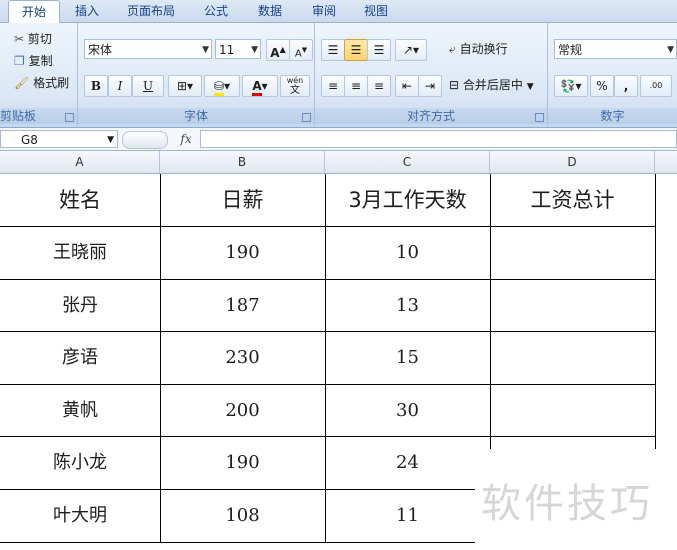  I want to click on table-cell: 张丹, so click(80, 305).